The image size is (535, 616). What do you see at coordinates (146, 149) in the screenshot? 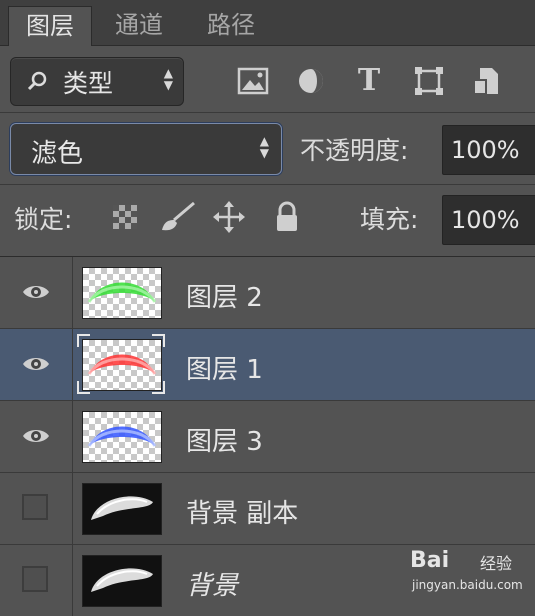
I see `blend-mode-dropdown: 滤色 ▲ ▼` at bounding box center [146, 149].